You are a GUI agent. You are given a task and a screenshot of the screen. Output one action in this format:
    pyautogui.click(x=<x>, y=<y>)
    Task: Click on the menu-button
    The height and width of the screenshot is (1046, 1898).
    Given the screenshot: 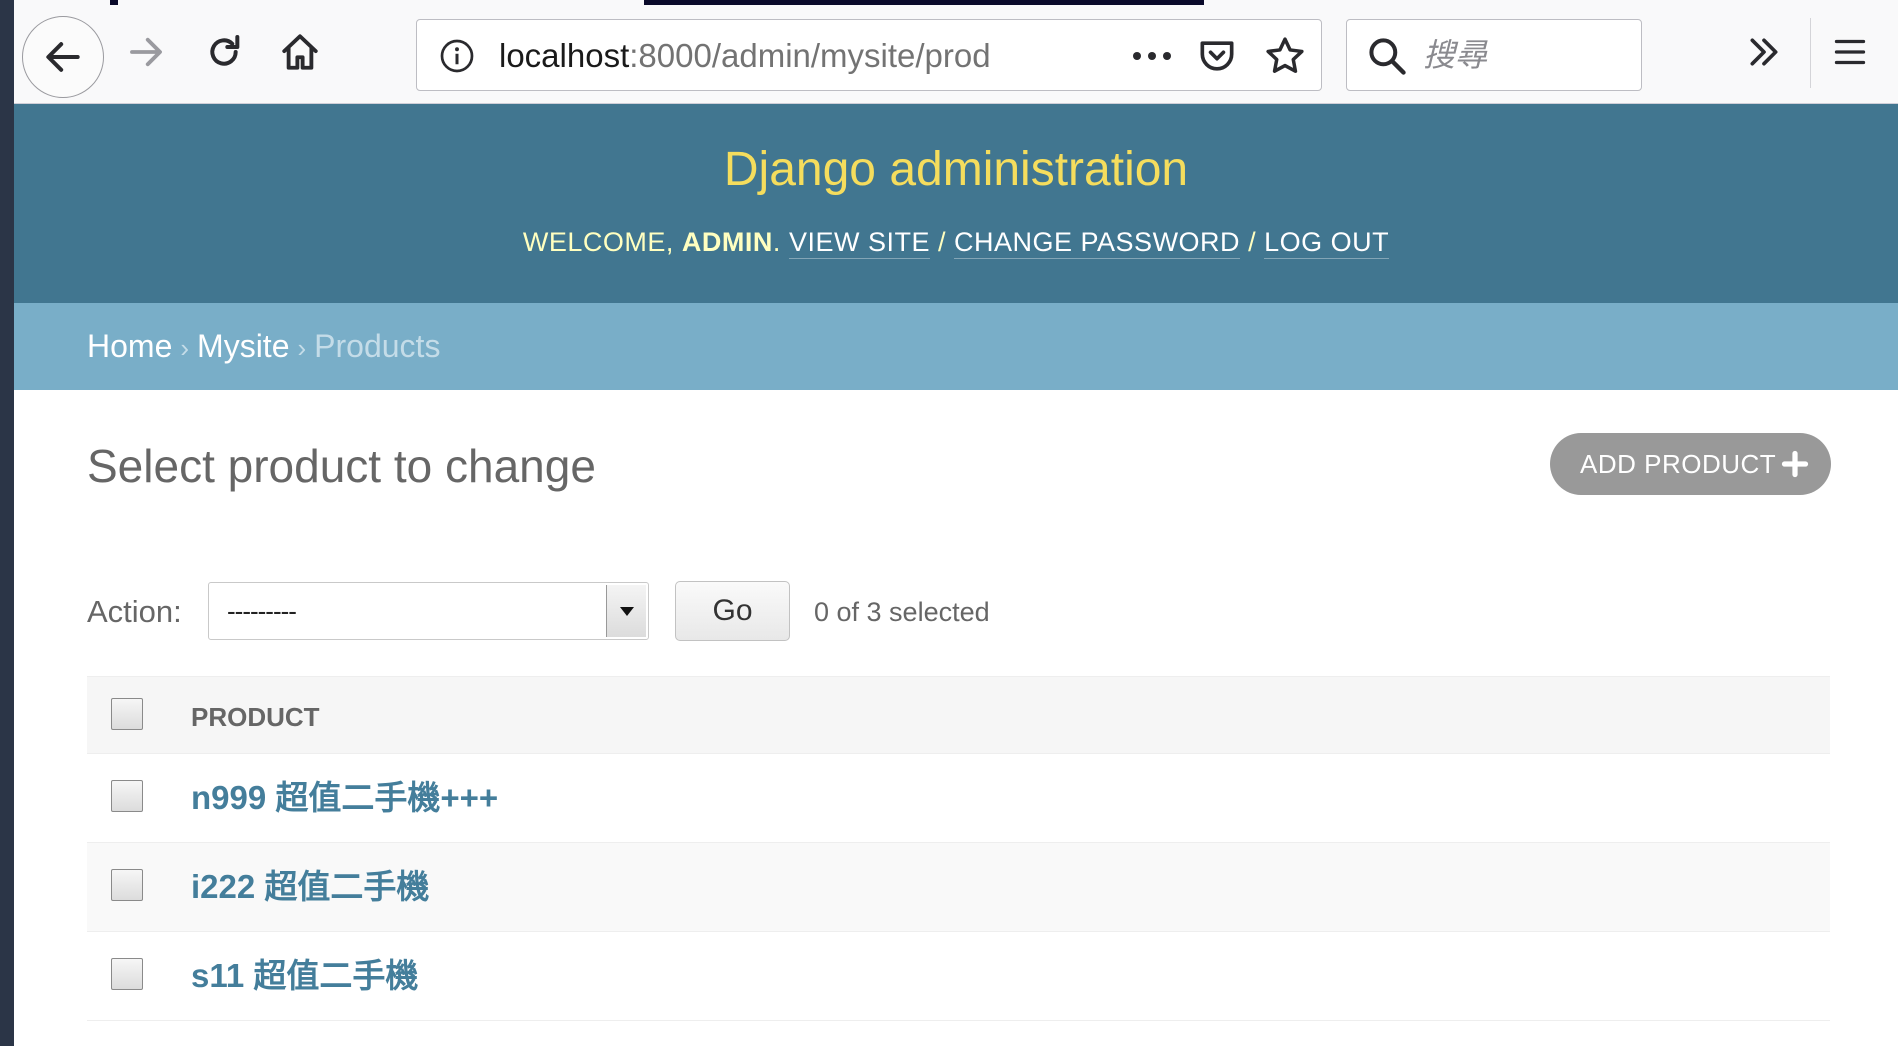 What is the action you would take?
    pyautogui.click(x=1850, y=52)
    